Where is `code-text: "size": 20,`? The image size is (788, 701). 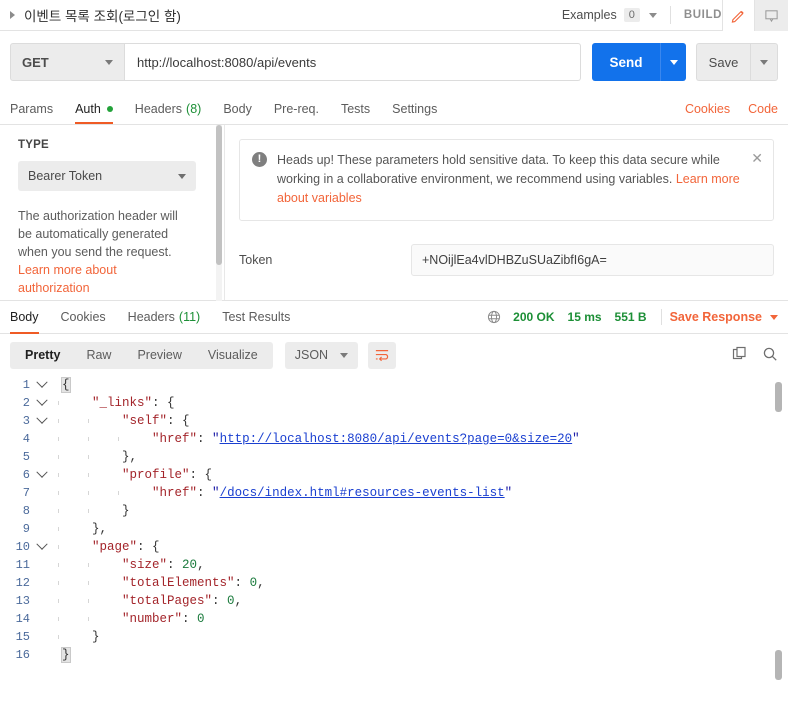 code-text: "size": 20, is located at coordinates (163, 565).